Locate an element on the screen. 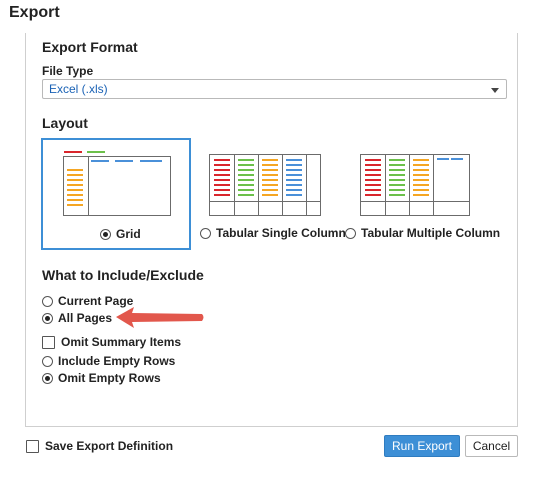  layout-radio-grid: Grid is located at coordinates (120, 234).